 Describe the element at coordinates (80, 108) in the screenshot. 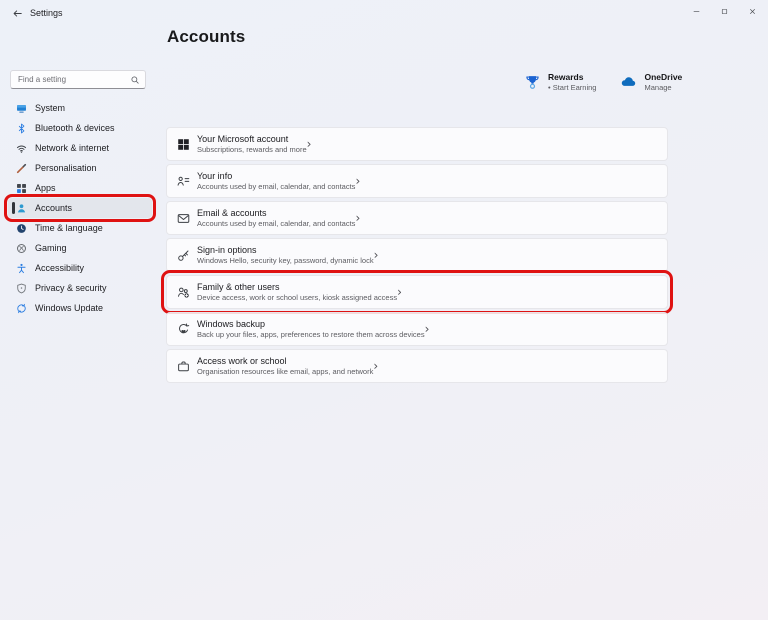

I see `sidebar-item-system: System` at that location.